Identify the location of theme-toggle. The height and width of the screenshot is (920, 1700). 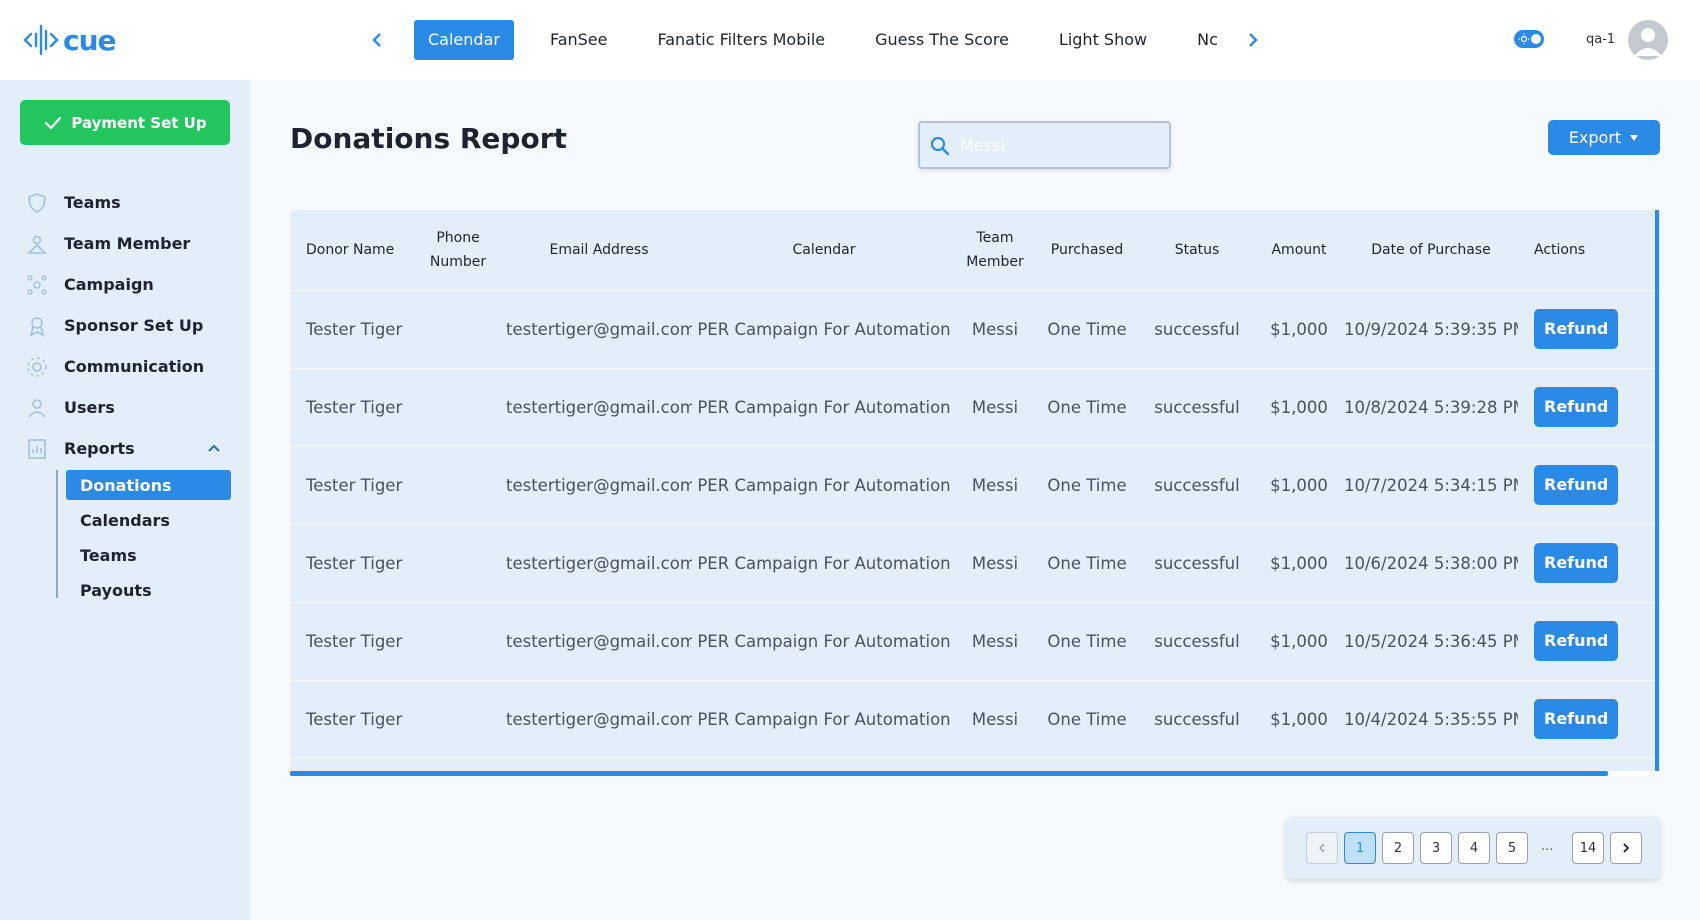
(1529, 39).